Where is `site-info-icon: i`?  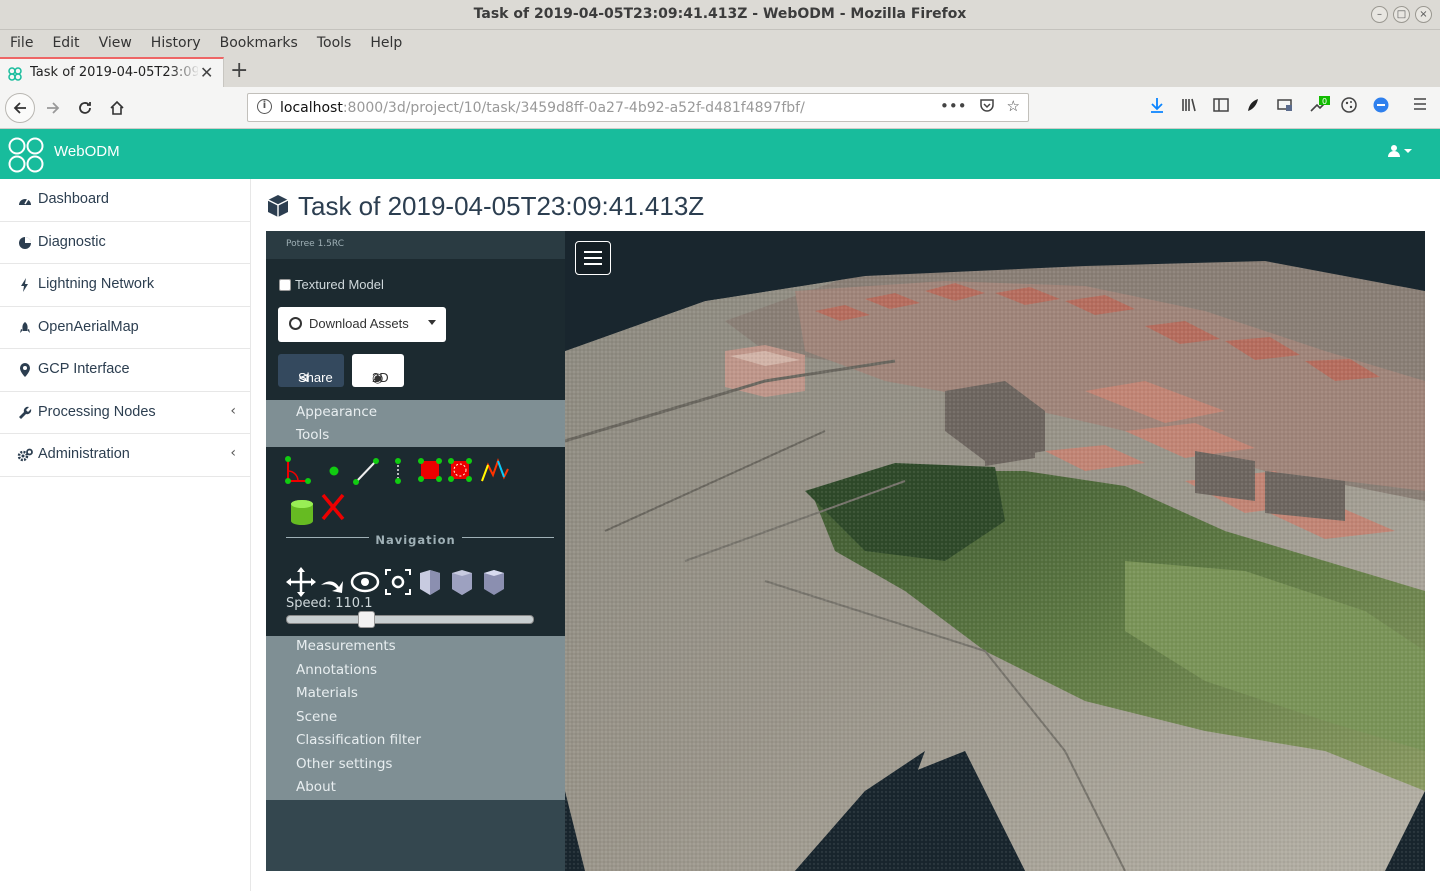 site-info-icon: i is located at coordinates (264, 106).